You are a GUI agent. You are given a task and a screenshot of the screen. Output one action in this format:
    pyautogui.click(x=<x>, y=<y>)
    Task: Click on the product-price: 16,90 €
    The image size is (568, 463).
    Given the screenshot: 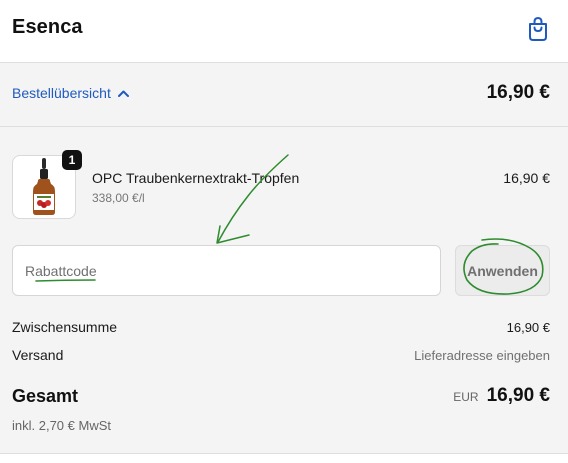 What is the action you would take?
    pyautogui.click(x=526, y=178)
    